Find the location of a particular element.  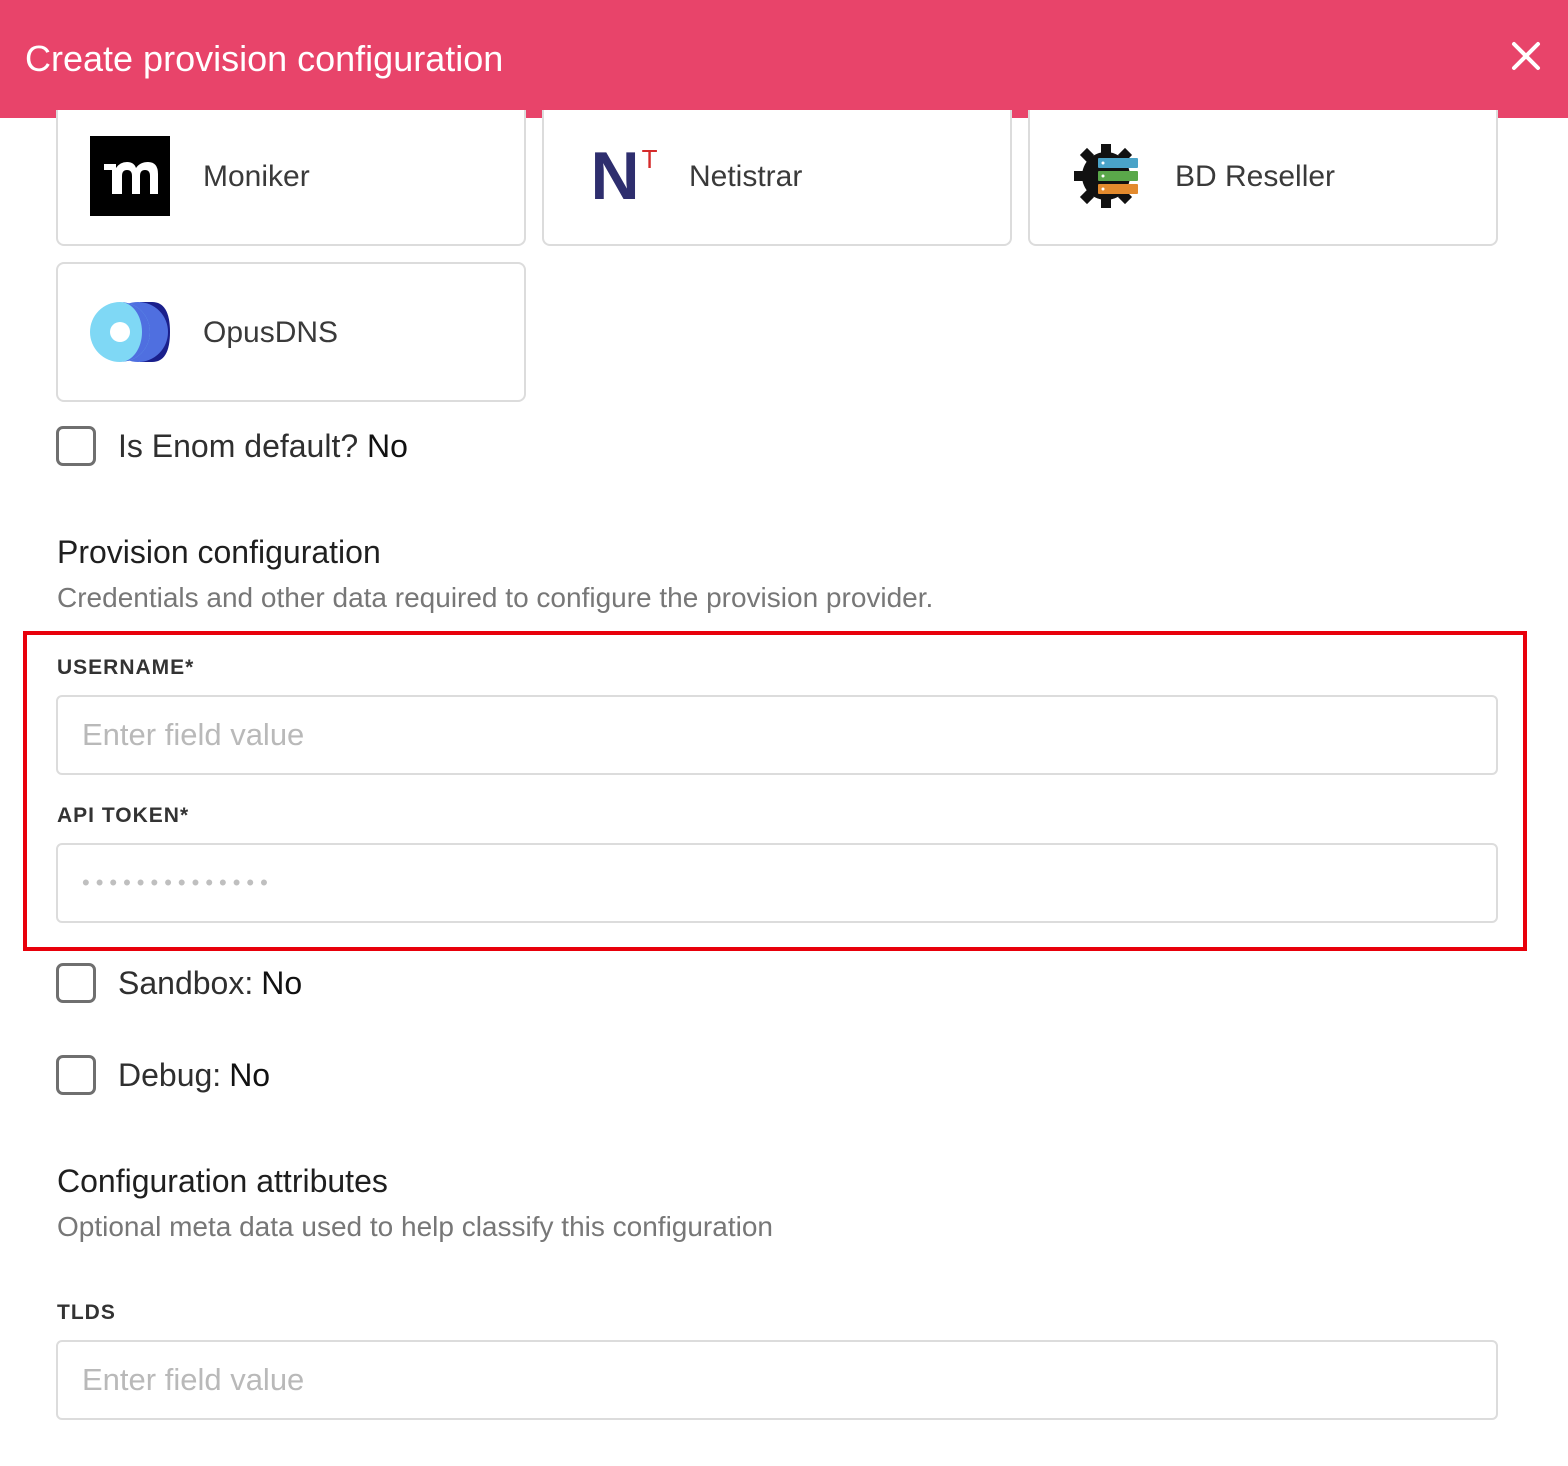

debug-toggle: Debug: No is located at coordinates (163, 1075).